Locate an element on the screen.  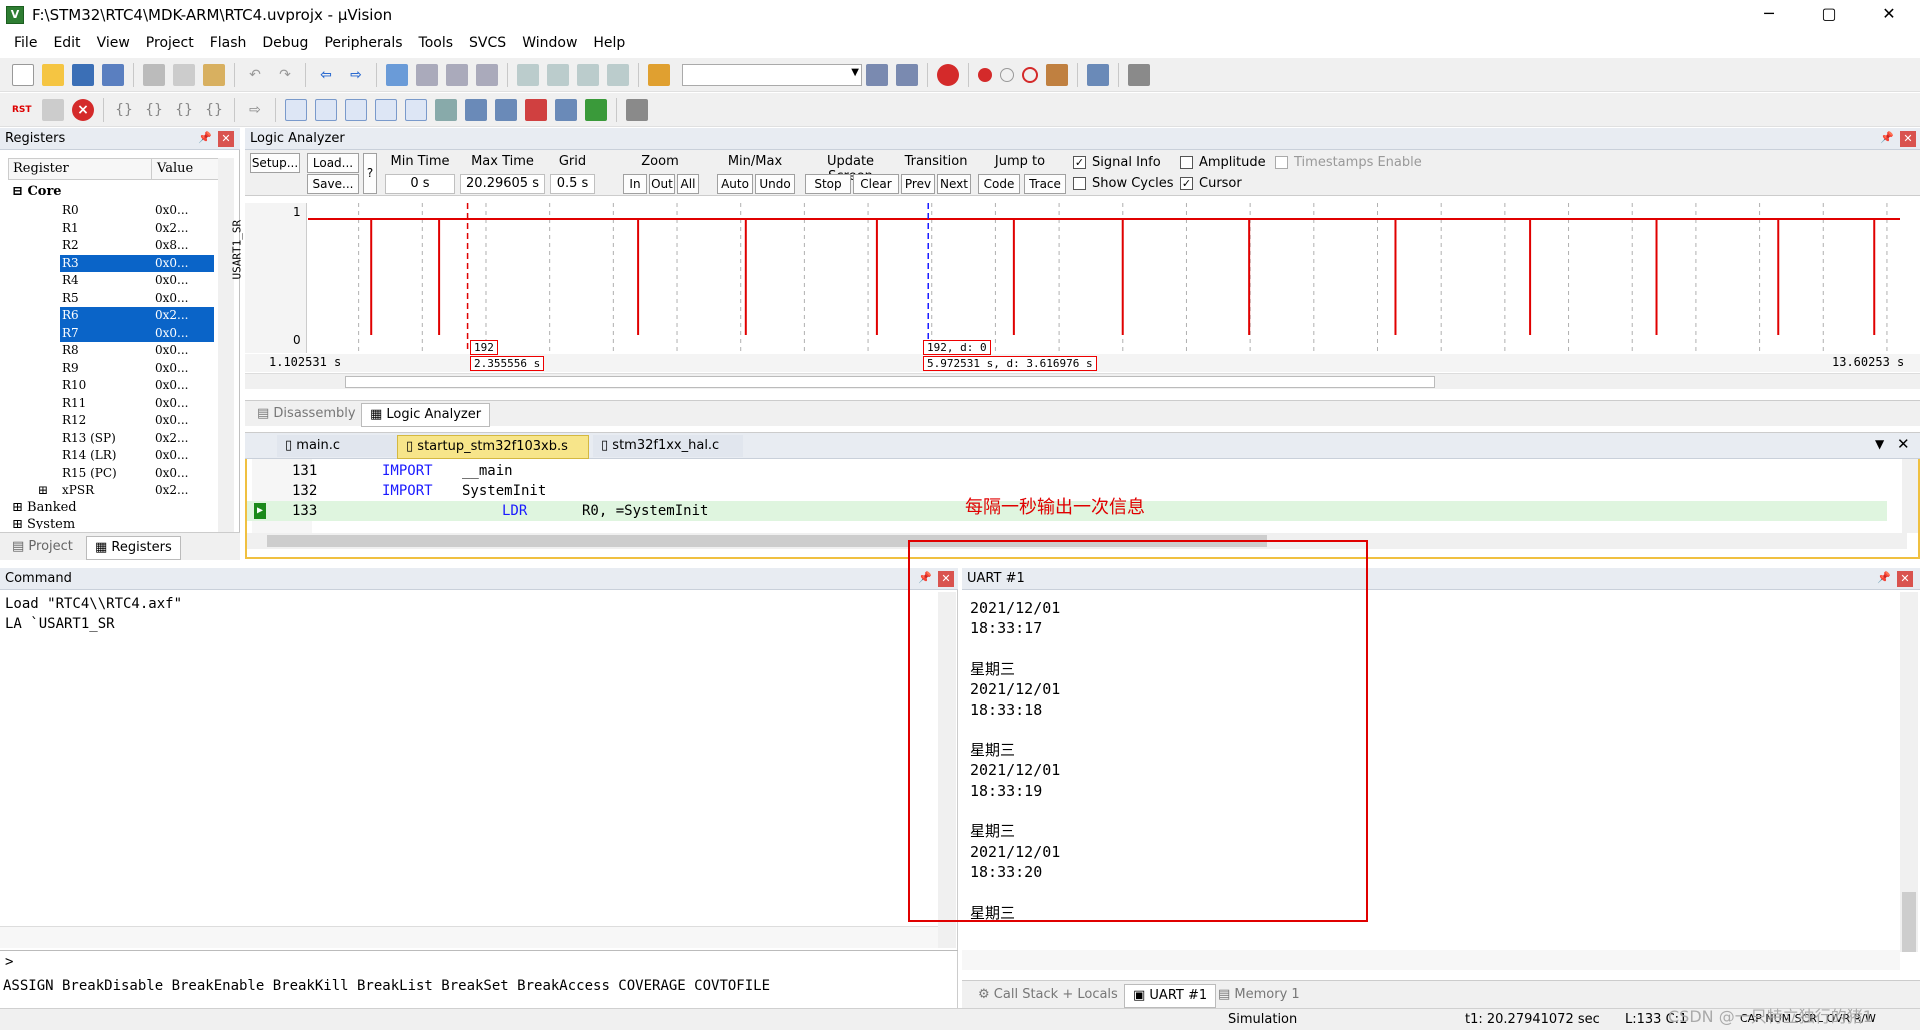
bookmark-prev-icon is located at coordinates (427, 74).